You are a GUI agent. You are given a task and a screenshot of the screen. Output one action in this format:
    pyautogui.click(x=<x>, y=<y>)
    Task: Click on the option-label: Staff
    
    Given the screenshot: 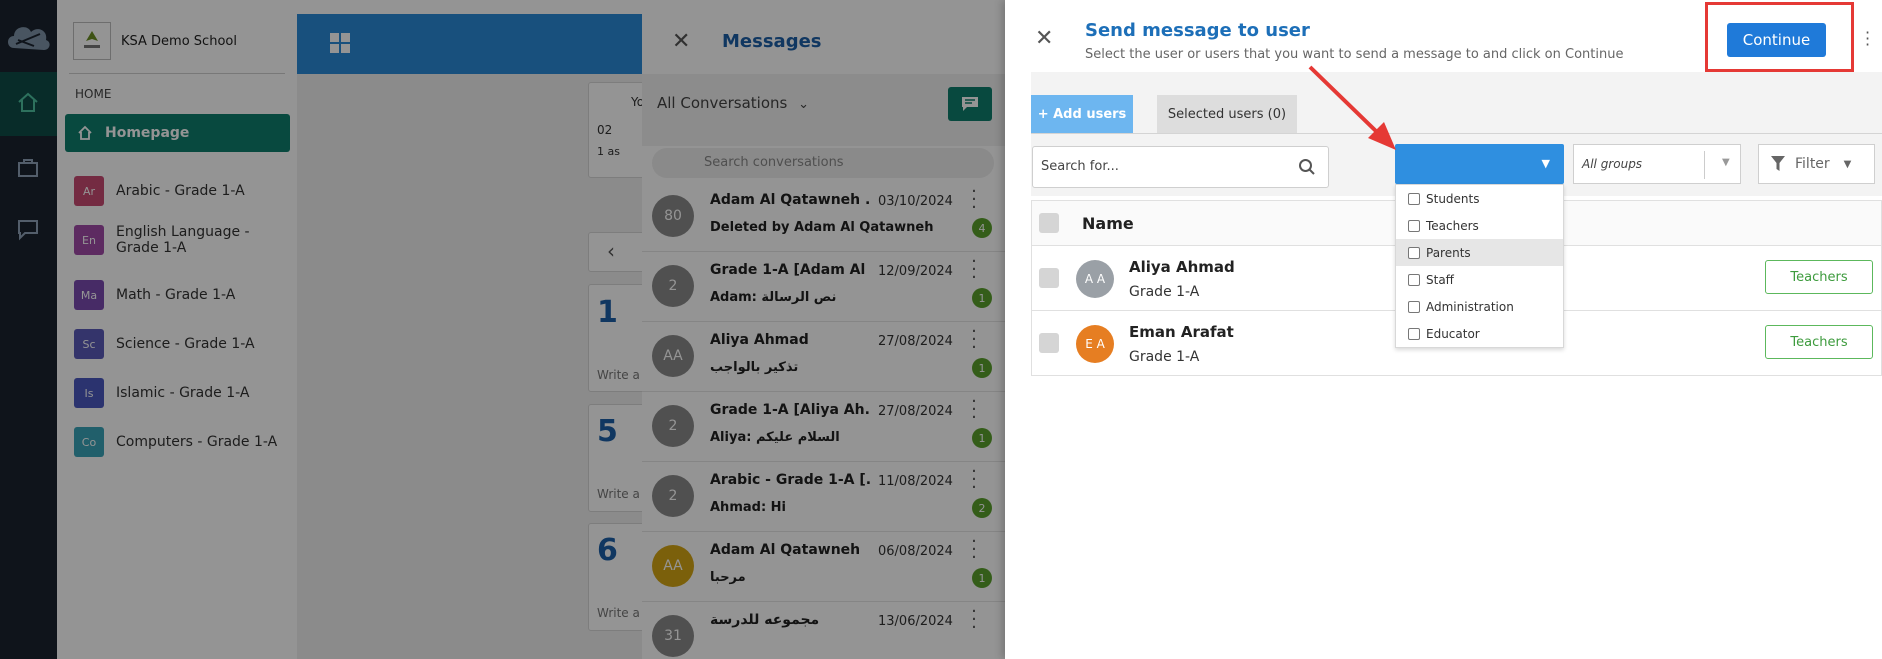 What is the action you would take?
    pyautogui.click(x=1440, y=279)
    